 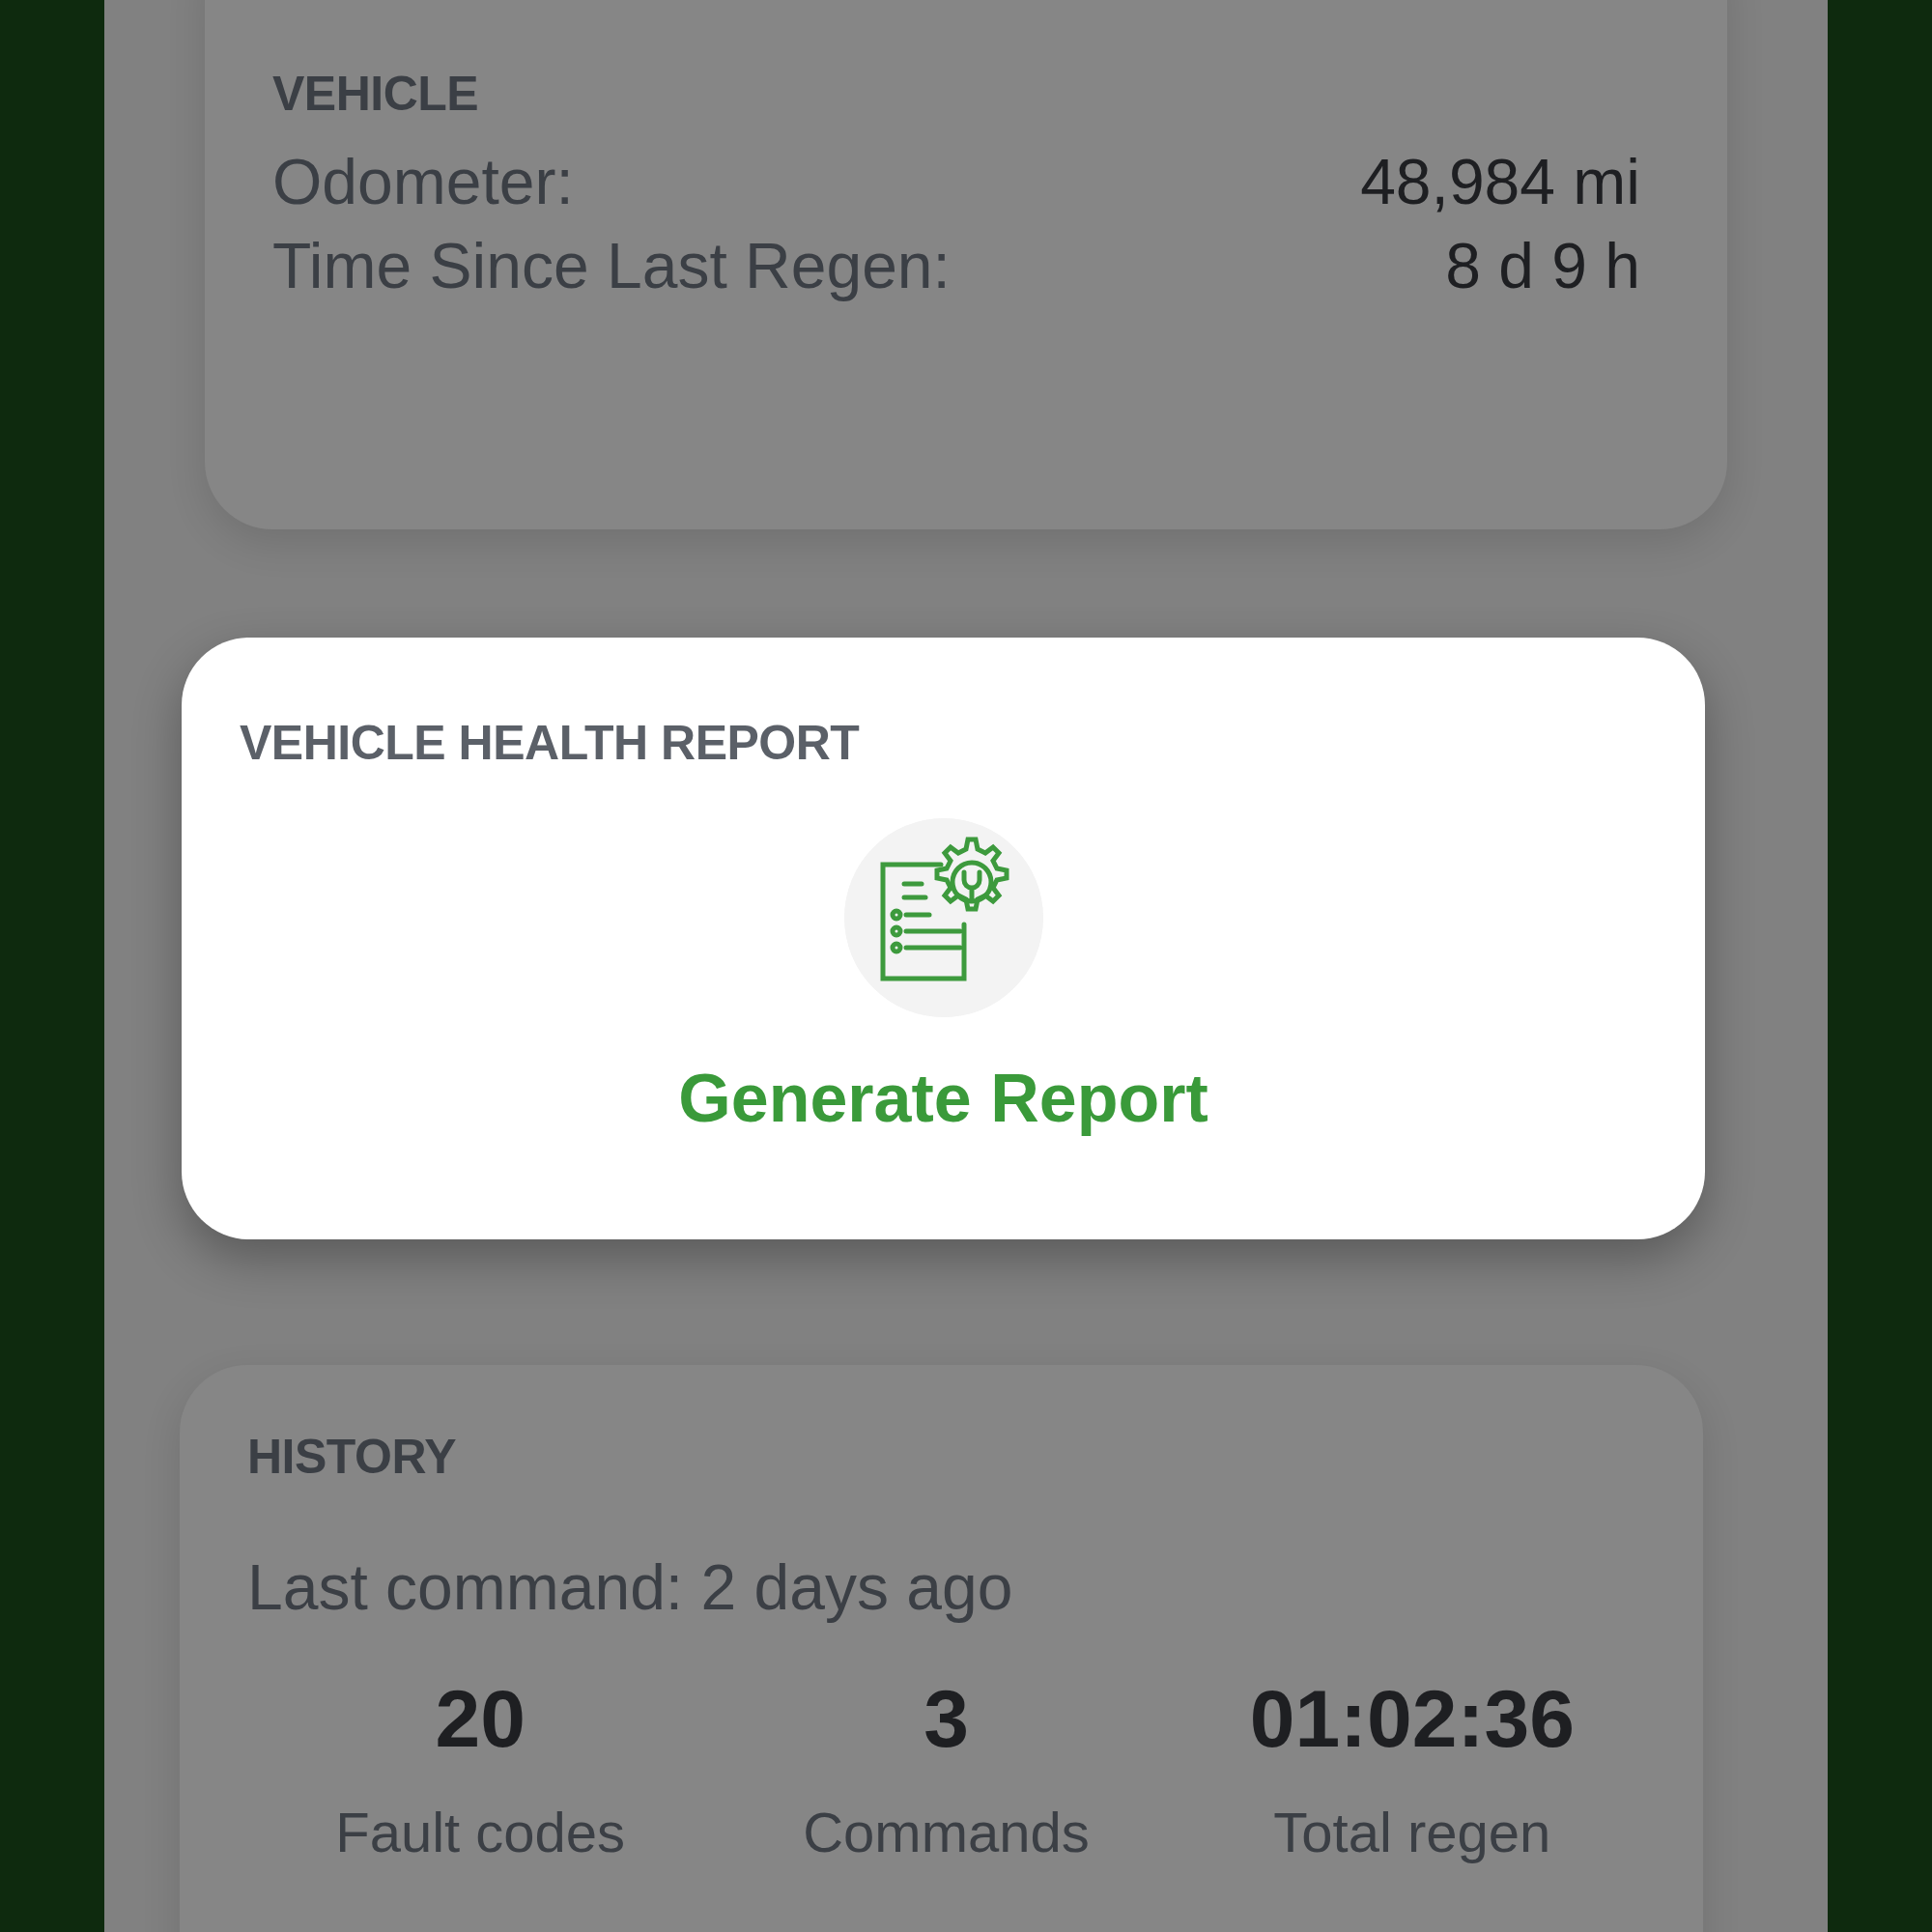 What do you see at coordinates (376, 94) in the screenshot?
I see `section-title: VEHICLE` at bounding box center [376, 94].